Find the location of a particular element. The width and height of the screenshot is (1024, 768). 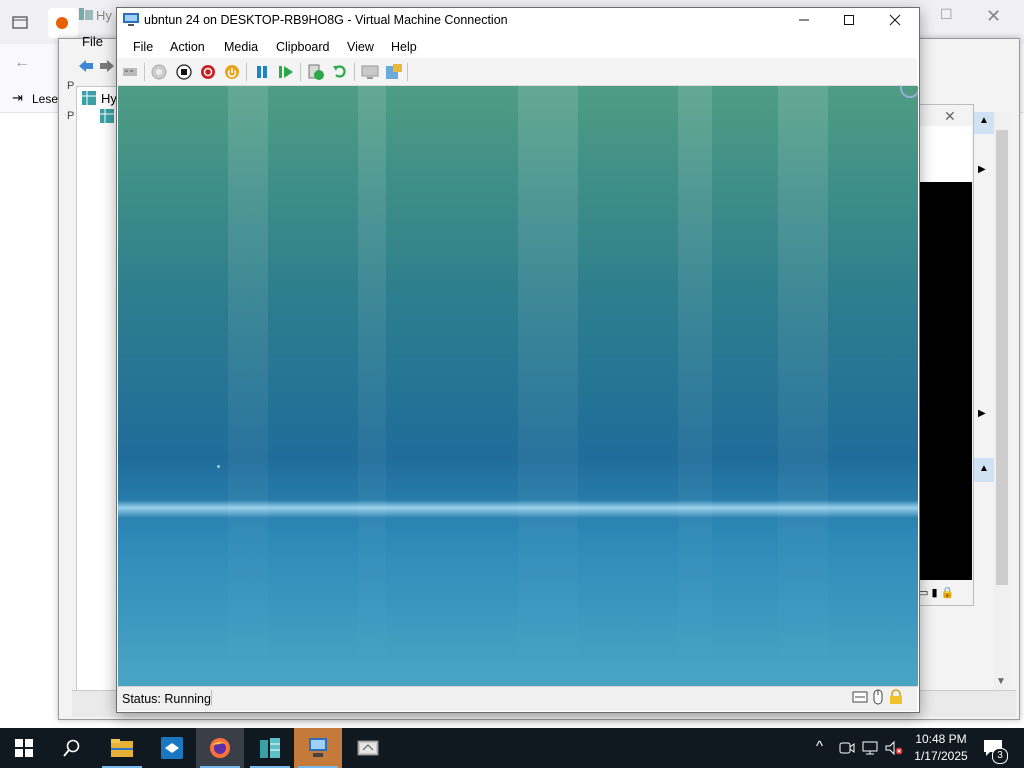

save-state-icon is located at coordinates (232, 73).